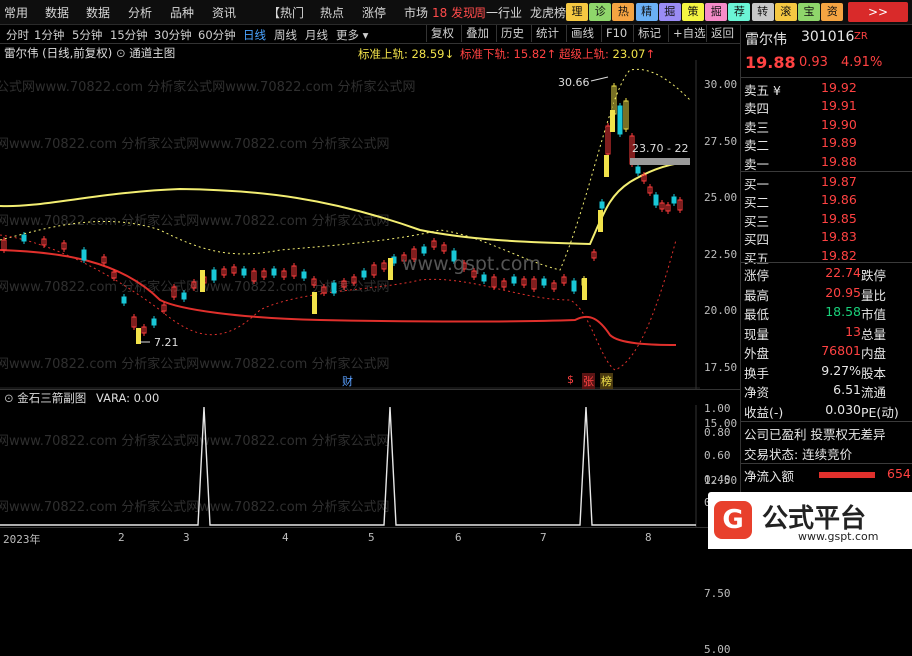  What do you see at coordinates (352, 35) in the screenshot?
I see `period-more: 更多 ▾` at bounding box center [352, 35].